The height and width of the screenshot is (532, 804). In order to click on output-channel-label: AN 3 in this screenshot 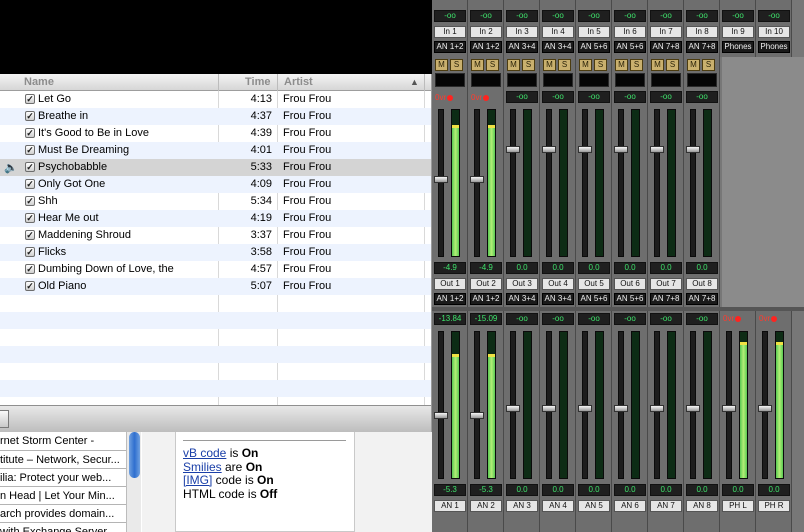, I will do `click(522, 506)`.